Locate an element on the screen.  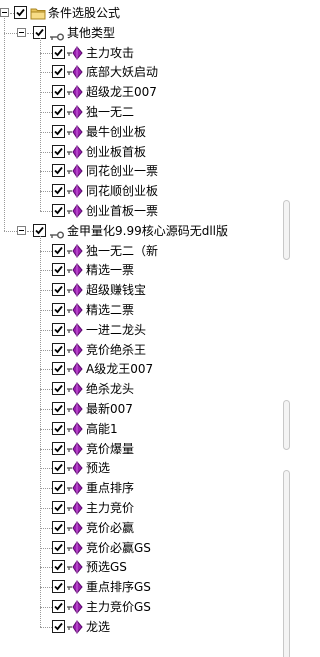
tree-item-label: 竞价必赢 is located at coordinates (110, 527).